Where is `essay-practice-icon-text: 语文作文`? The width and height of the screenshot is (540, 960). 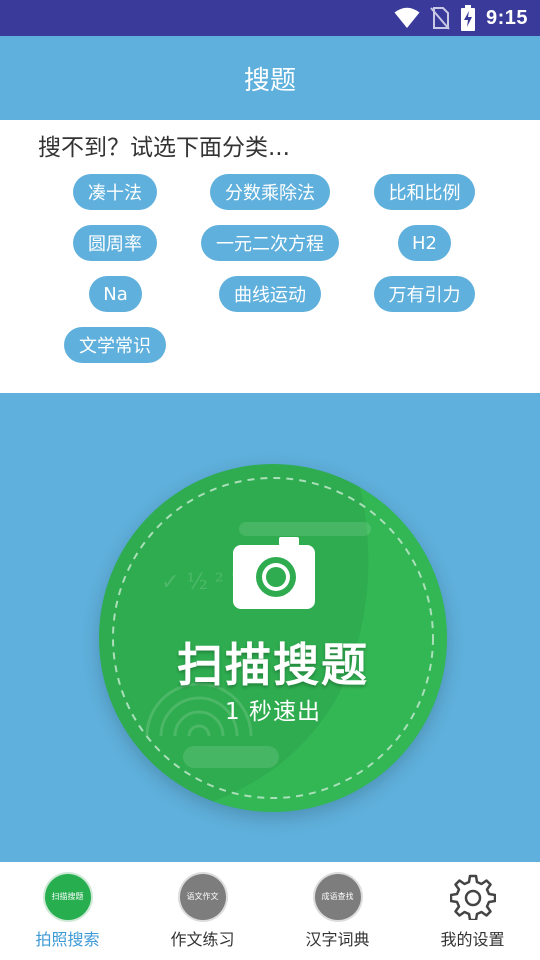 essay-practice-icon-text: 语文作文 is located at coordinates (202, 896).